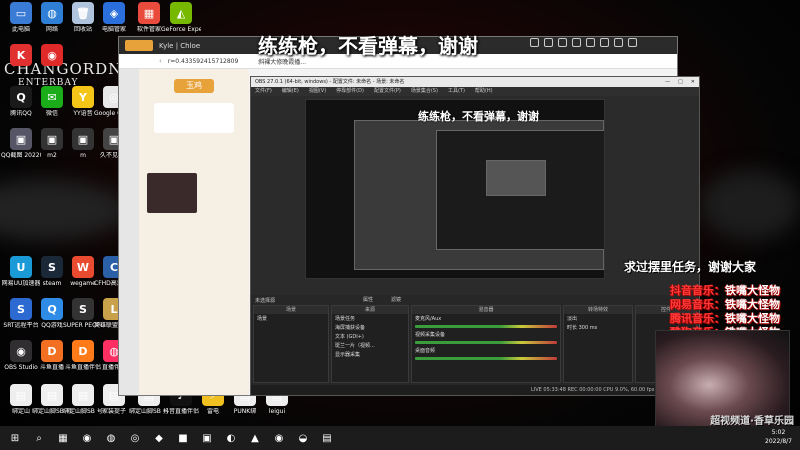 Image resolution: width=800 pixels, height=450 pixels. What do you see at coordinates (430, 335) in the screenshot?
I see `mixer-channel-name: 视频采集设备` at bounding box center [430, 335].